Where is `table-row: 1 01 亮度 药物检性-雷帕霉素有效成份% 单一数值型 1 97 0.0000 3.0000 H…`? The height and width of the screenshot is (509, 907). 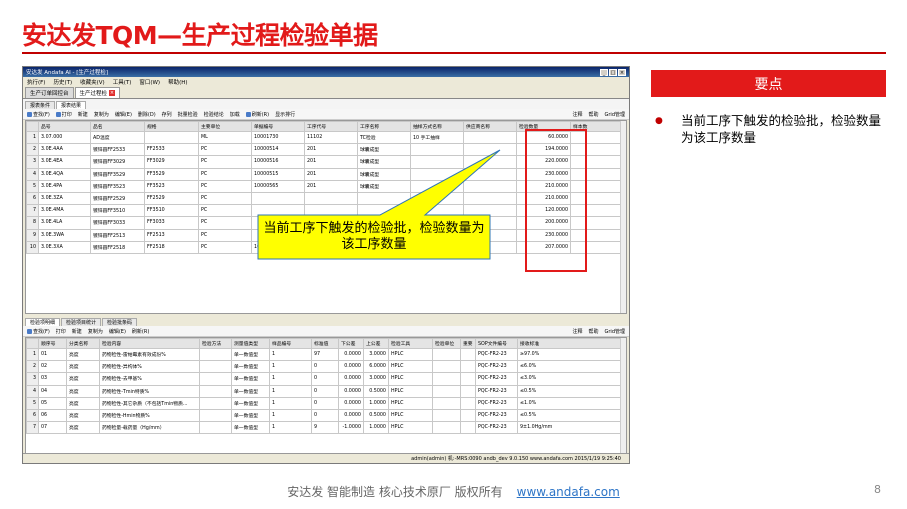
table-row: 1 01 亮度 药物检性-雷帕霉素有效成份% 单一数值型 1 97 0.0000 3.0000 H… is located at coordinates (326, 354).